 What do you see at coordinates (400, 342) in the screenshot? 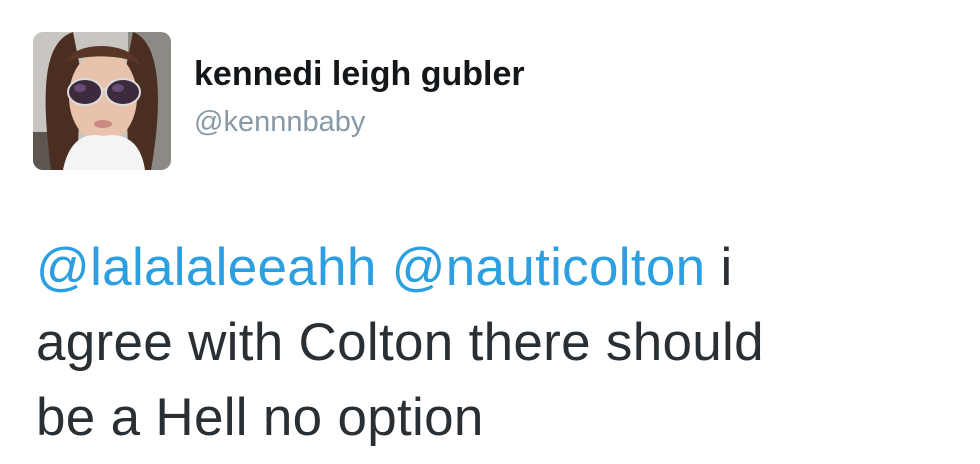
I see `tweet-line-2: agree with Colton there should` at bounding box center [400, 342].